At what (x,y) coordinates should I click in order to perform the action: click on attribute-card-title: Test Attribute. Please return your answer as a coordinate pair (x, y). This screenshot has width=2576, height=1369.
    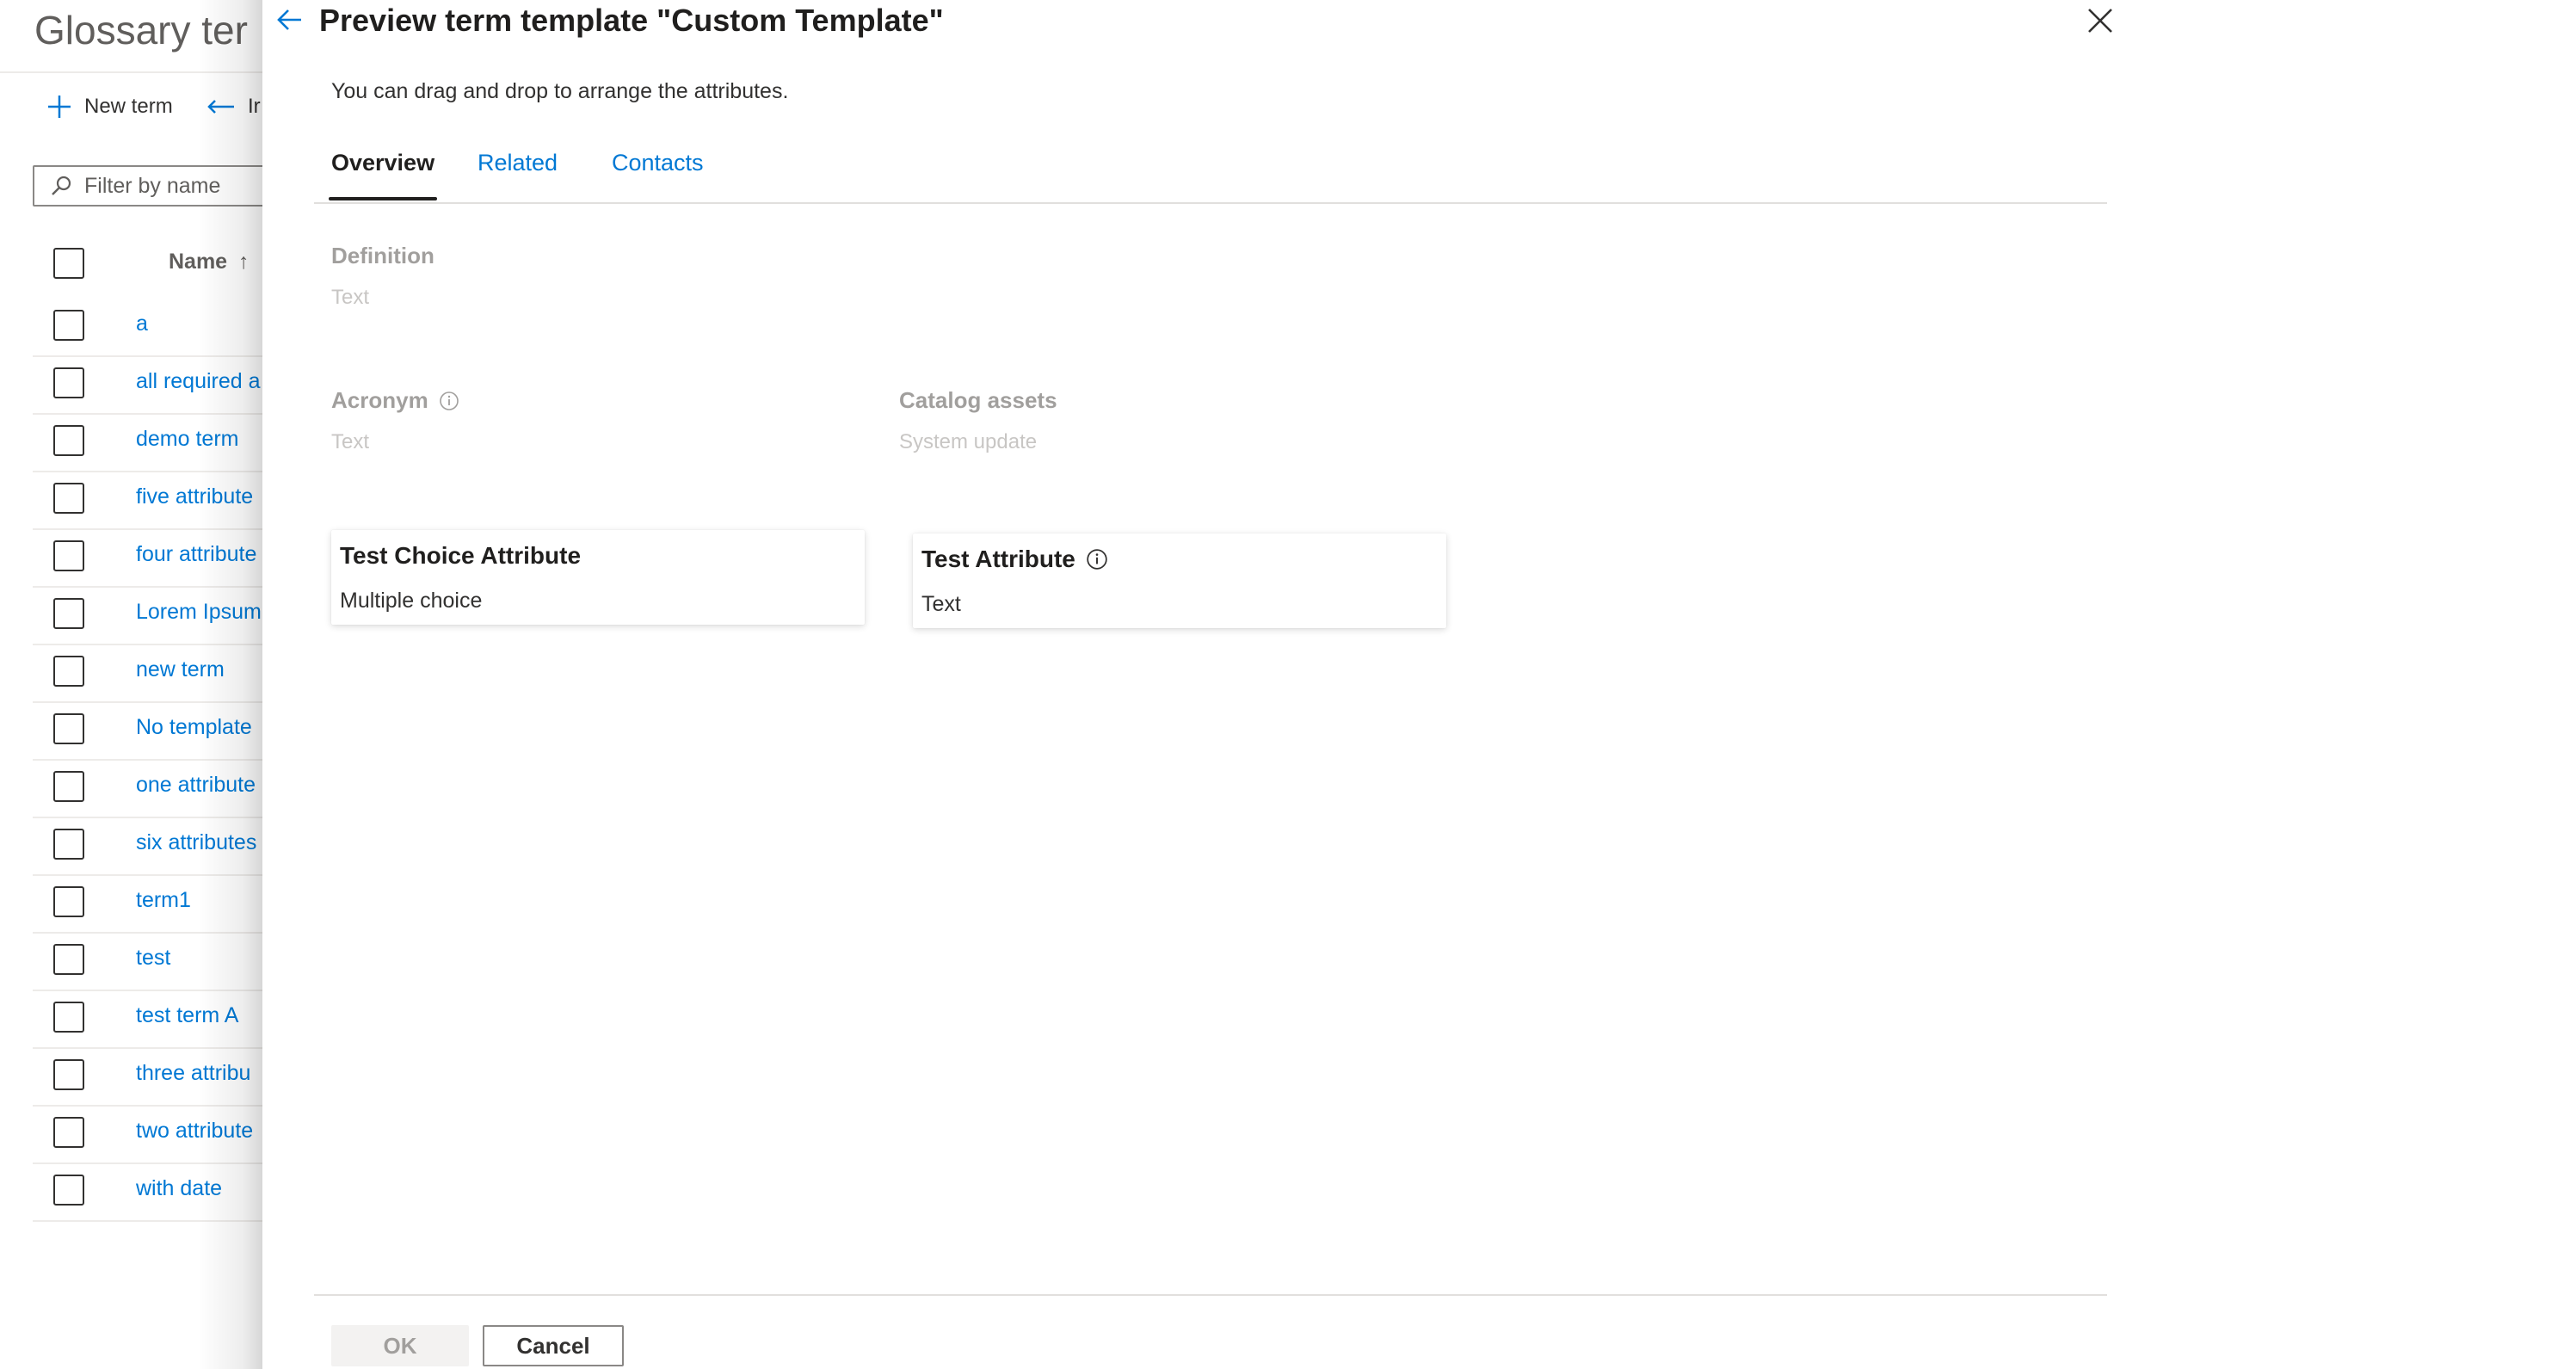
    Looking at the image, I should click on (1015, 559).